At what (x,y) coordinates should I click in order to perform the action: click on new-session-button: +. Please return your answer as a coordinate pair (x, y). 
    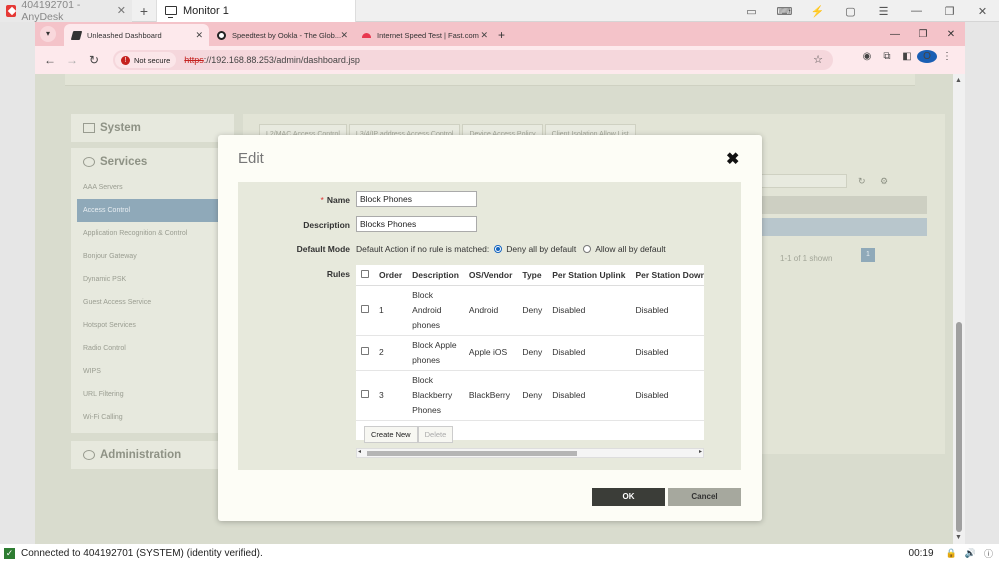
    Looking at the image, I should click on (144, 11).